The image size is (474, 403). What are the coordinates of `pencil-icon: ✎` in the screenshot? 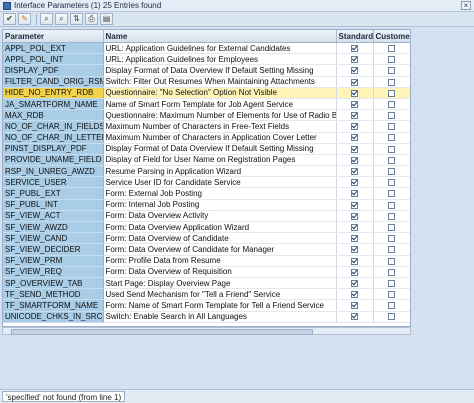 It's located at (24, 19).